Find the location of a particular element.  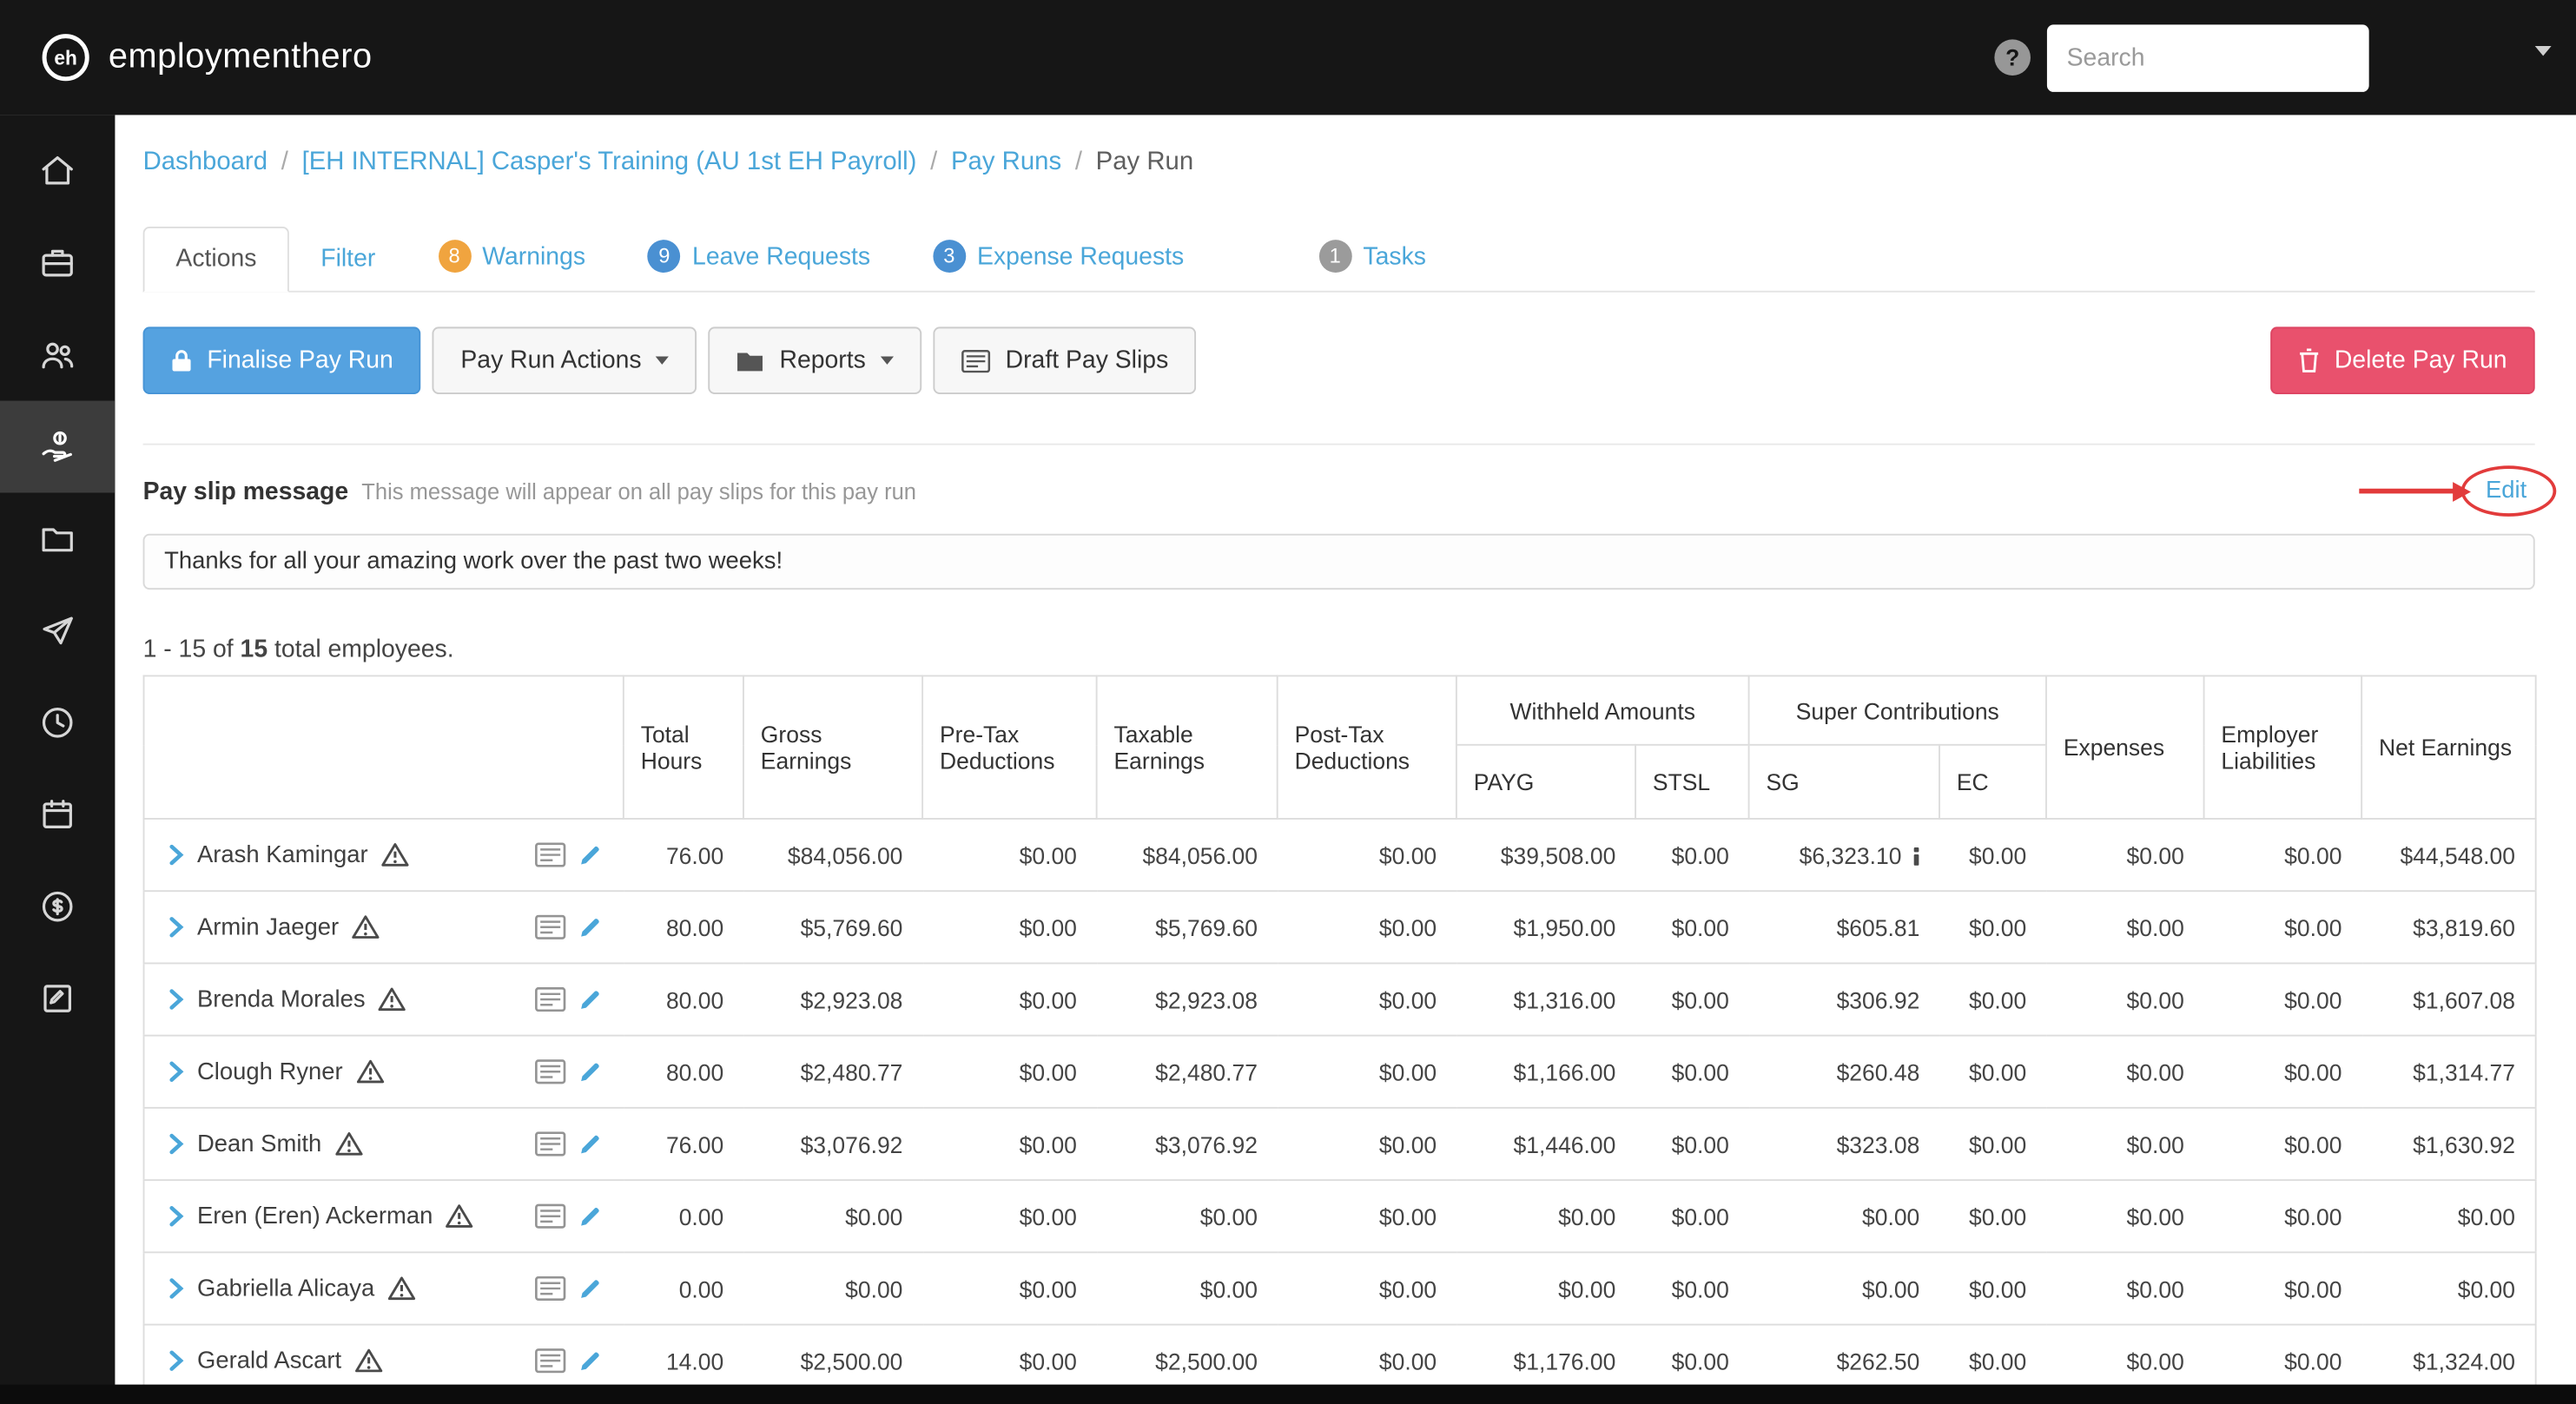

edit-link: Edit is located at coordinates (2510, 491).